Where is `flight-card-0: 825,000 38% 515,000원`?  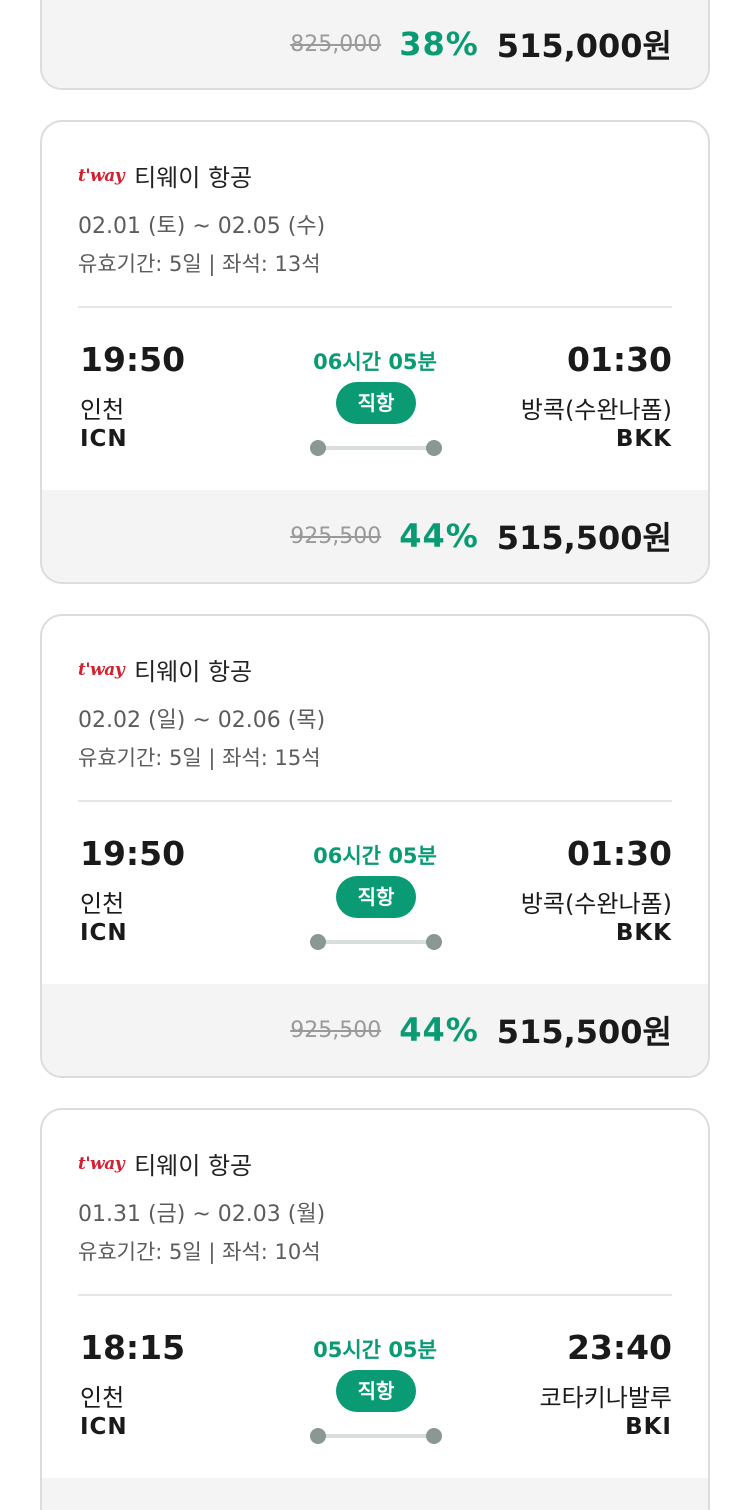
flight-card-0: 825,000 38% 515,000원 is located at coordinates (375, 45).